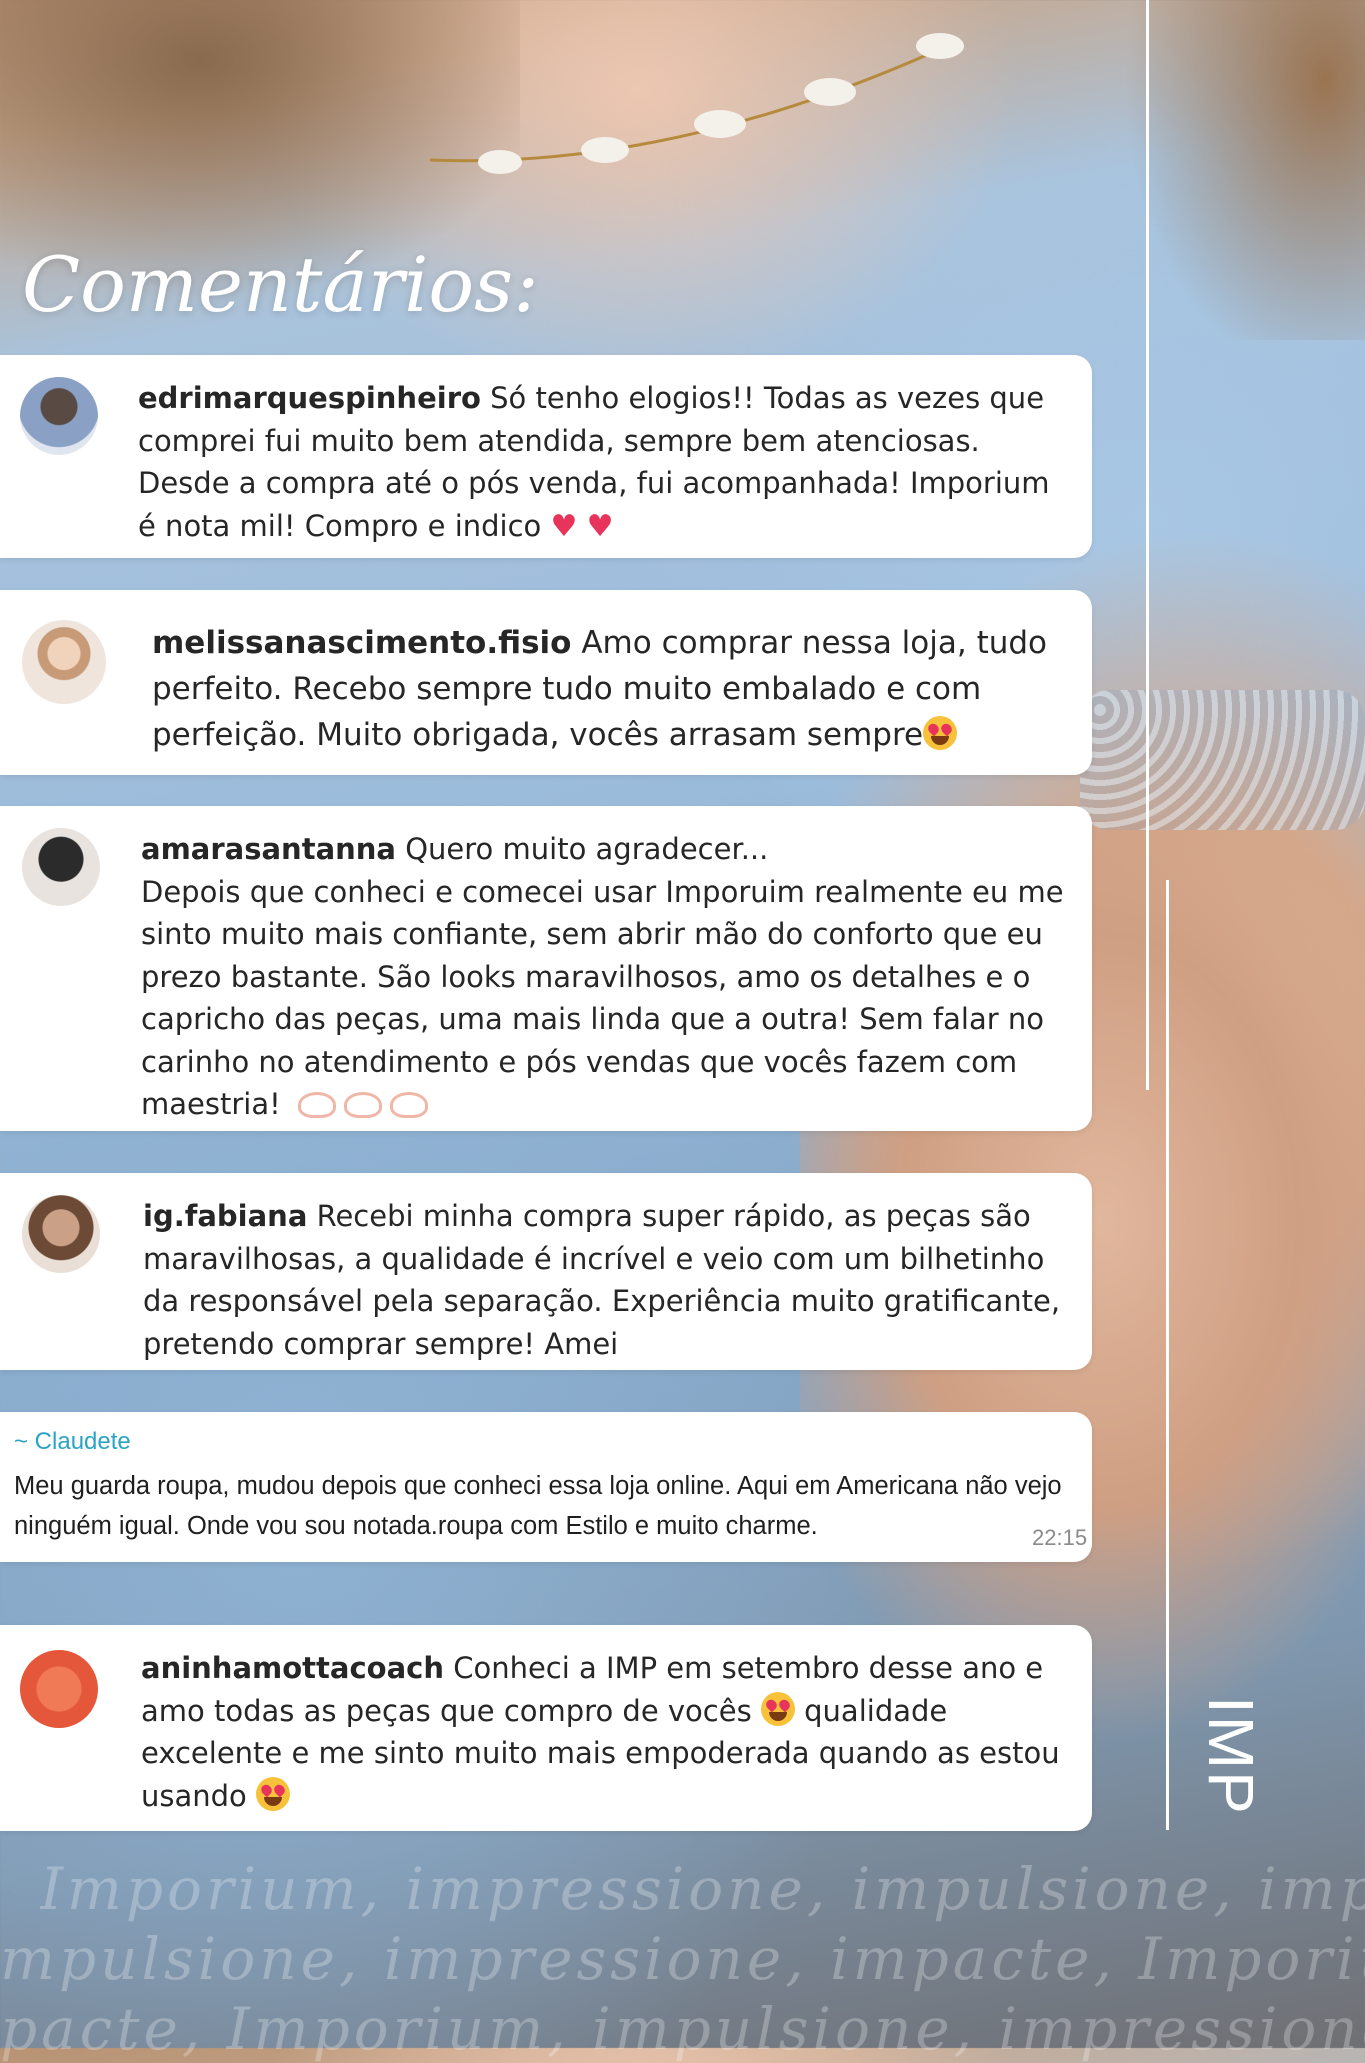 The image size is (1365, 2063). What do you see at coordinates (1235, 170) in the screenshot?
I see `background-hair-right` at bounding box center [1235, 170].